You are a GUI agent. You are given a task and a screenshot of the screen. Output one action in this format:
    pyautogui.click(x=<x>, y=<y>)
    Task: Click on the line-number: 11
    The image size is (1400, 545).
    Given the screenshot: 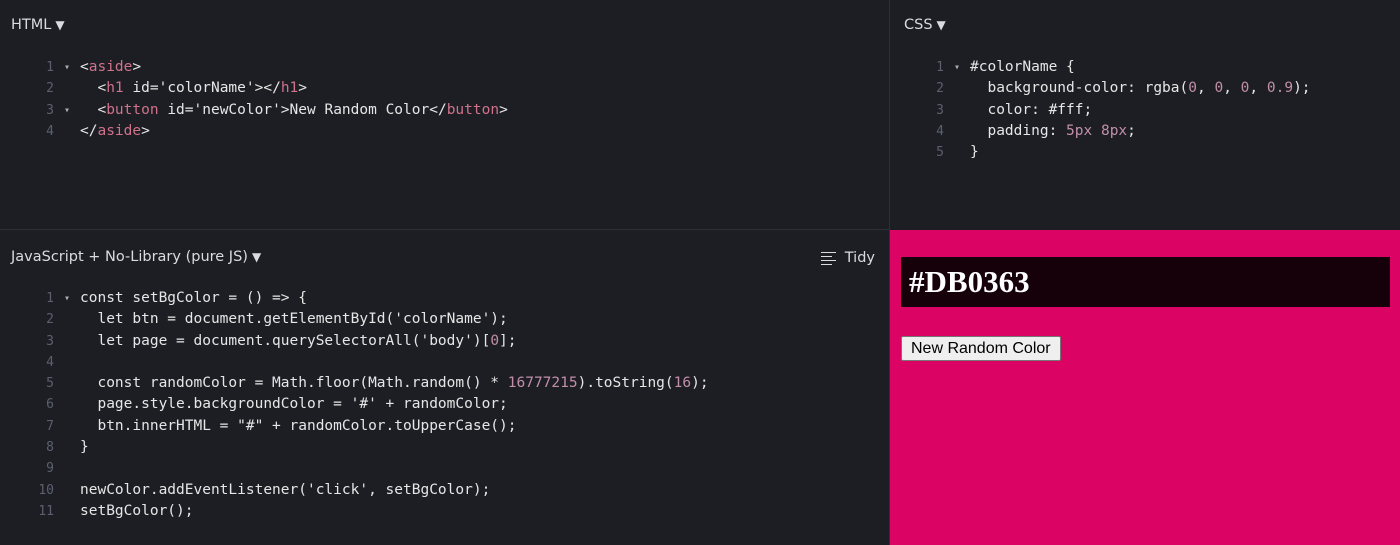 What is the action you would take?
    pyautogui.click(x=46, y=511)
    